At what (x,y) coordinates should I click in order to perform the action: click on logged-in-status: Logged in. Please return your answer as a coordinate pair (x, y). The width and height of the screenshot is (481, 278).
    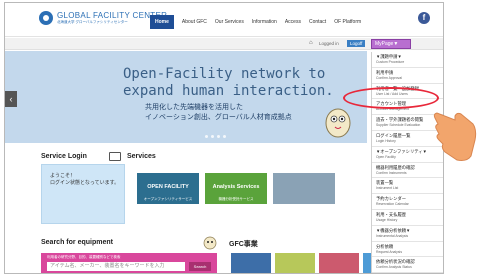
    Looking at the image, I should click on (329, 43).